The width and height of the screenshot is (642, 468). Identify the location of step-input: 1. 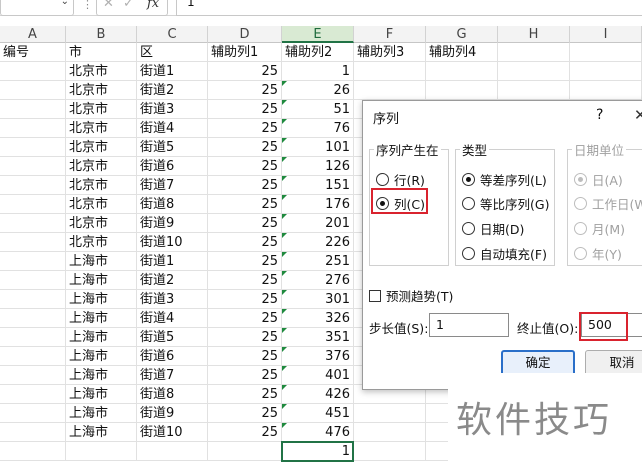
(469, 325).